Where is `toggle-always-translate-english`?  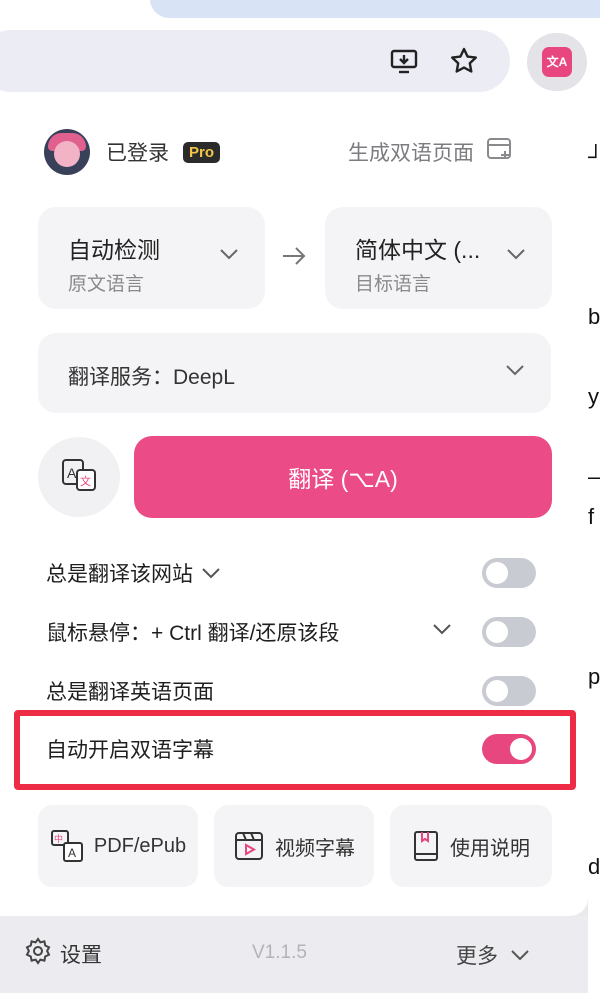 toggle-always-translate-english is located at coordinates (509, 691).